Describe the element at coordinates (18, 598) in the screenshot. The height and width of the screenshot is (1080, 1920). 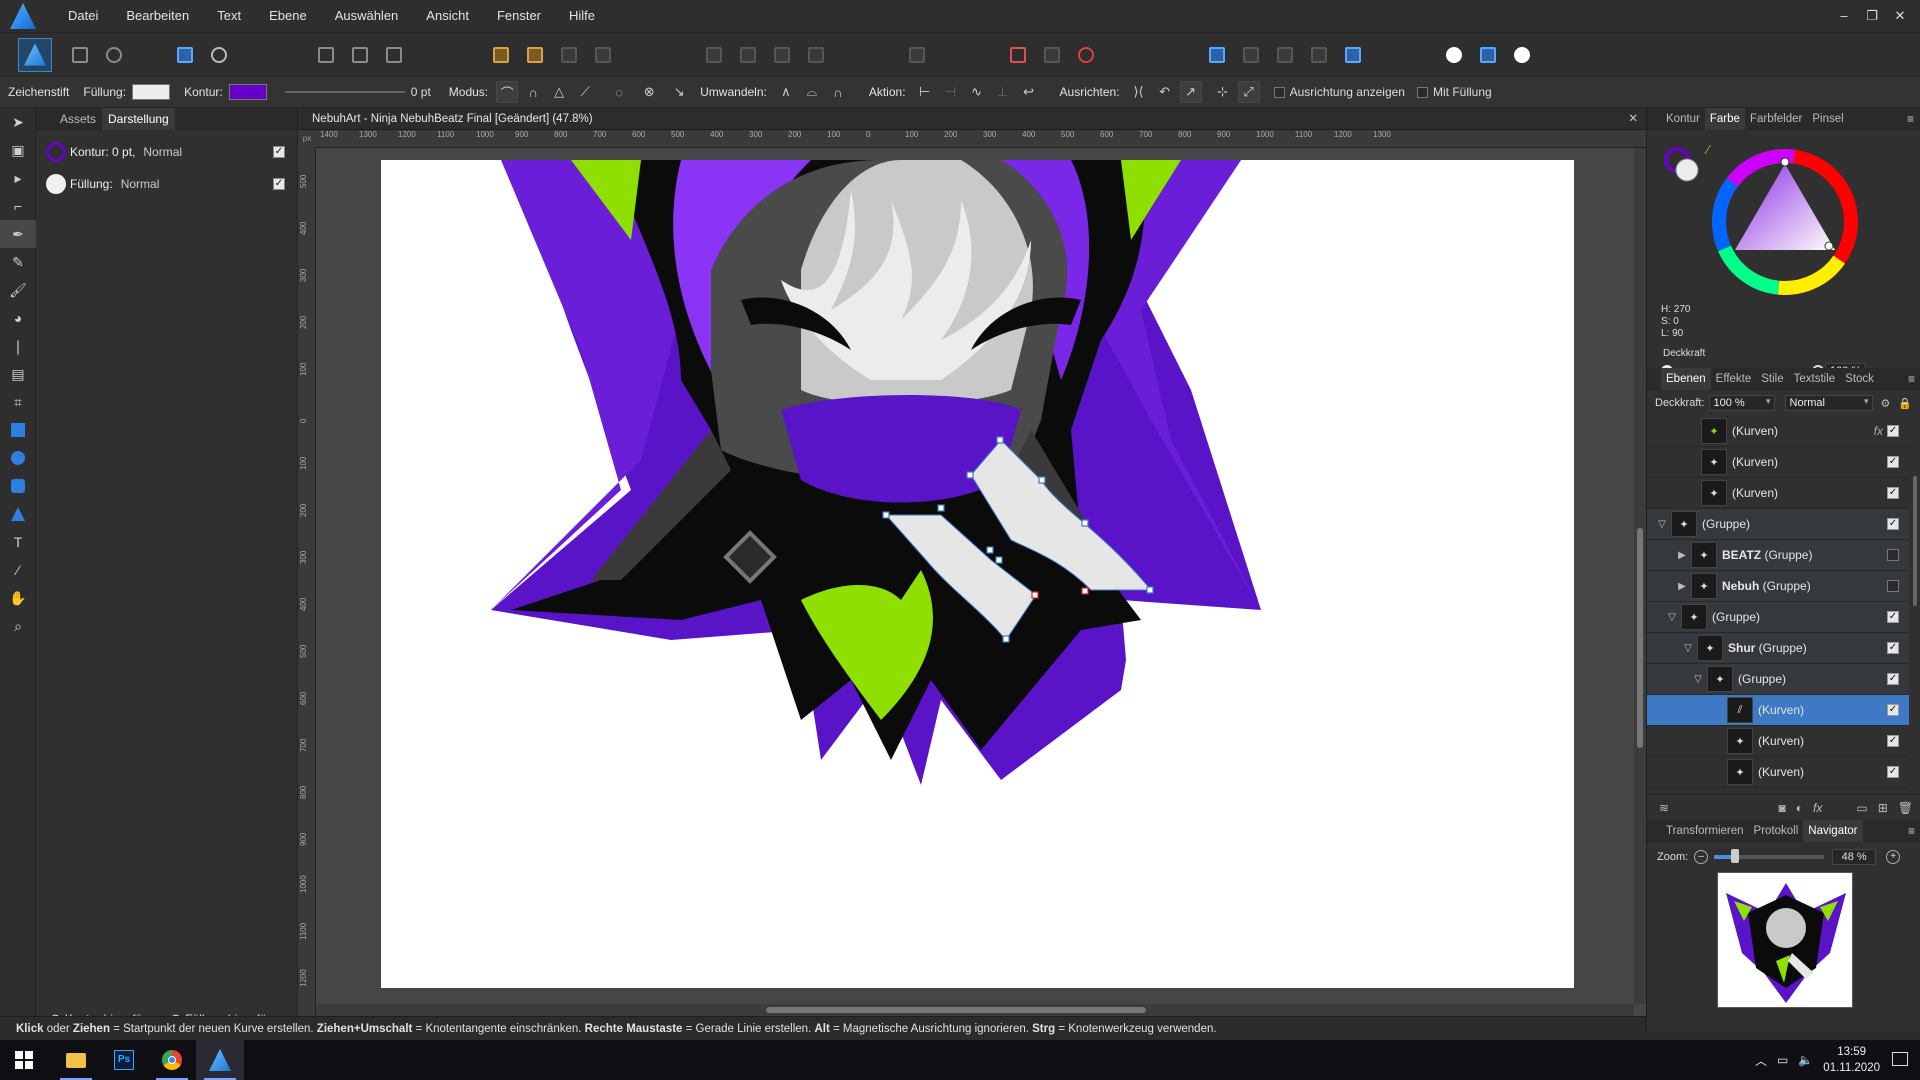
I see `view-tool-icon: ✋` at that location.